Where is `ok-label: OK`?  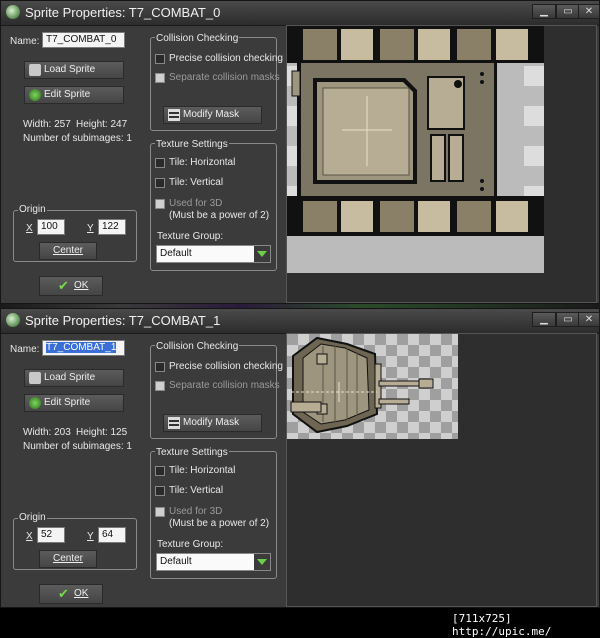 ok-label: OK is located at coordinates (81, 593).